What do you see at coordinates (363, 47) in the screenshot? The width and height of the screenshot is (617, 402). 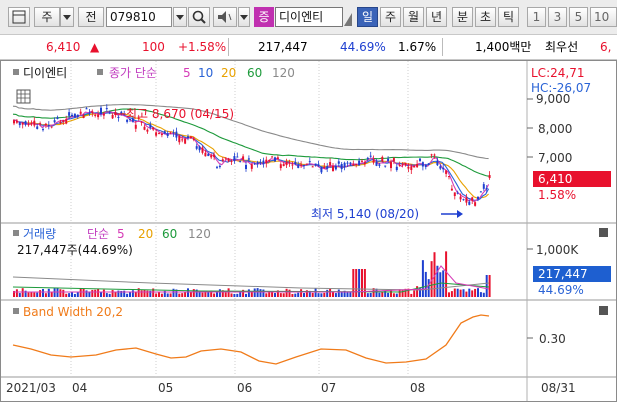 I see `volume-ratio: 44.69%` at bounding box center [363, 47].